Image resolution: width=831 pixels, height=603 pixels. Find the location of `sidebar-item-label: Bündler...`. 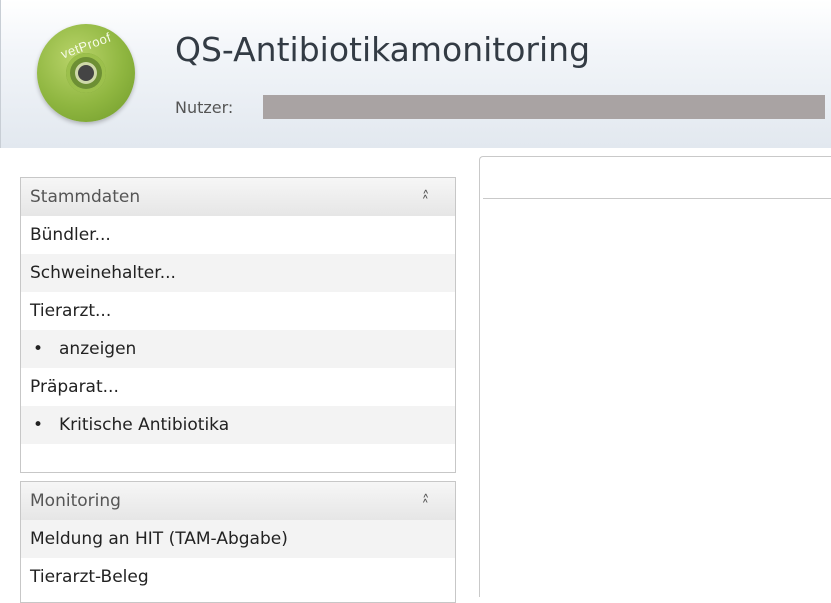

sidebar-item-label: Bündler... is located at coordinates (70, 235).